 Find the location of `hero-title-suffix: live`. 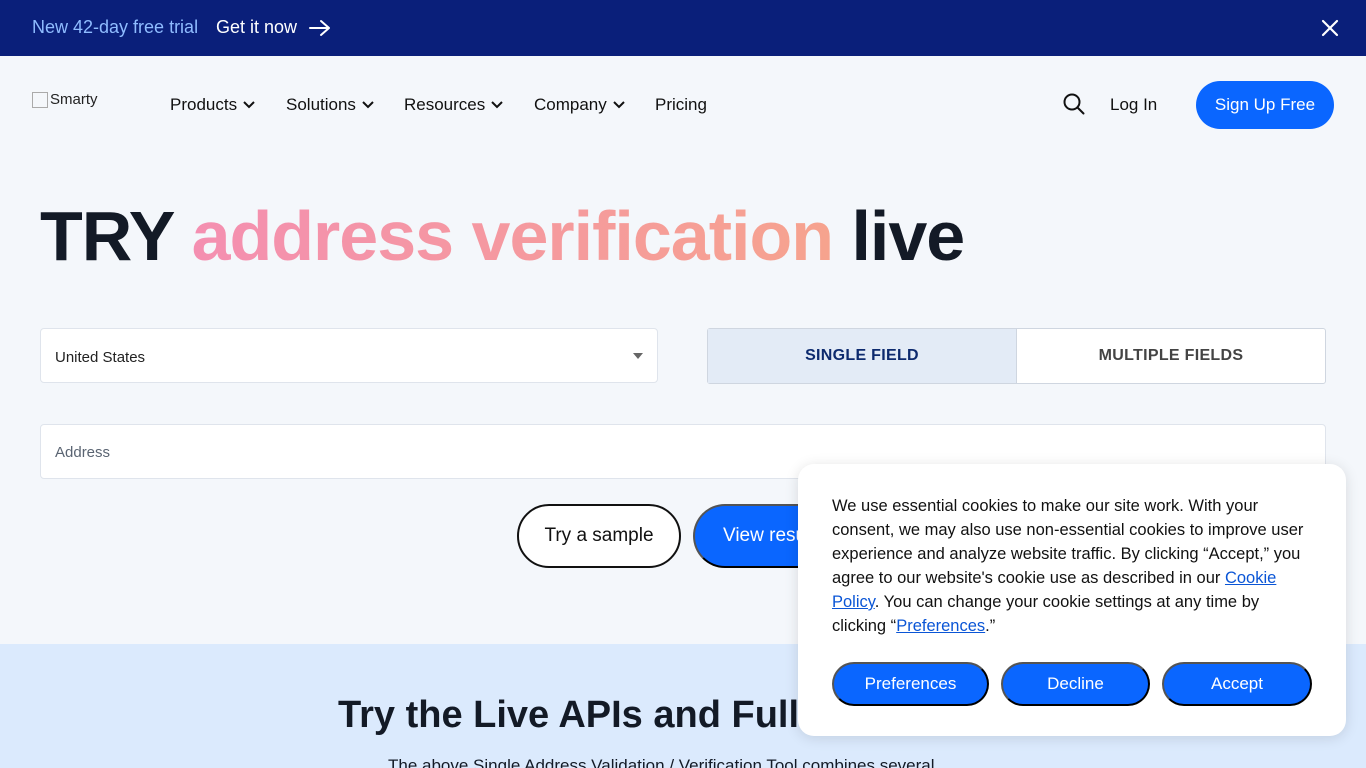

hero-title-suffix: live is located at coordinates (908, 236).